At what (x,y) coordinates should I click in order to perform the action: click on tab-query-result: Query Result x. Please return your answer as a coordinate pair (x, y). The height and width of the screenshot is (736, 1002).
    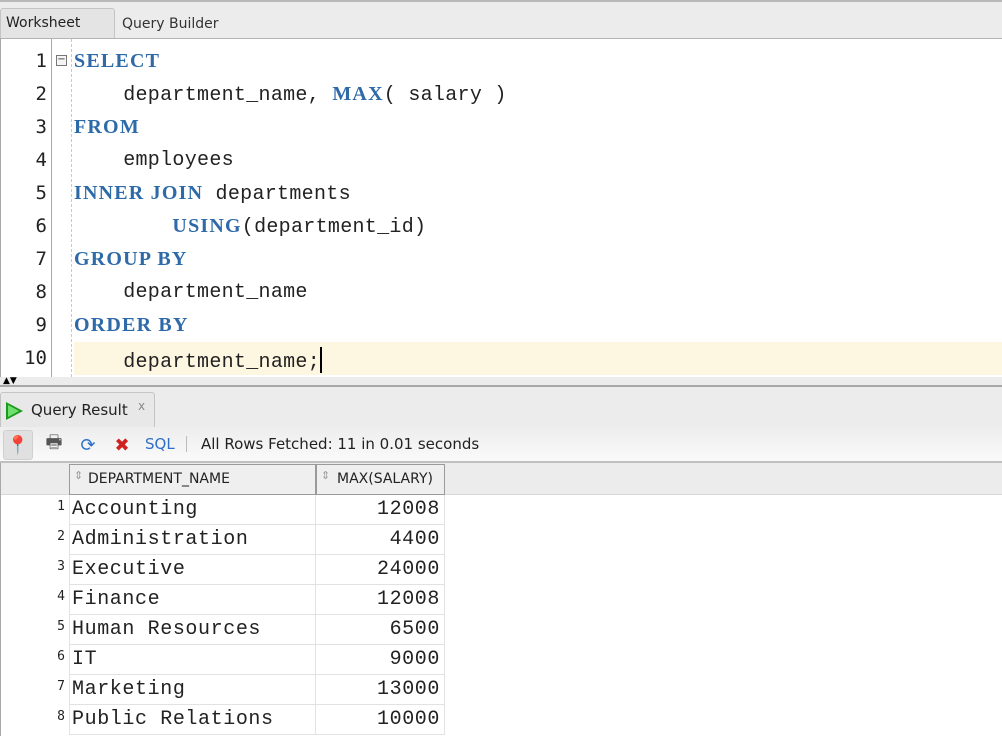
    Looking at the image, I should click on (77, 409).